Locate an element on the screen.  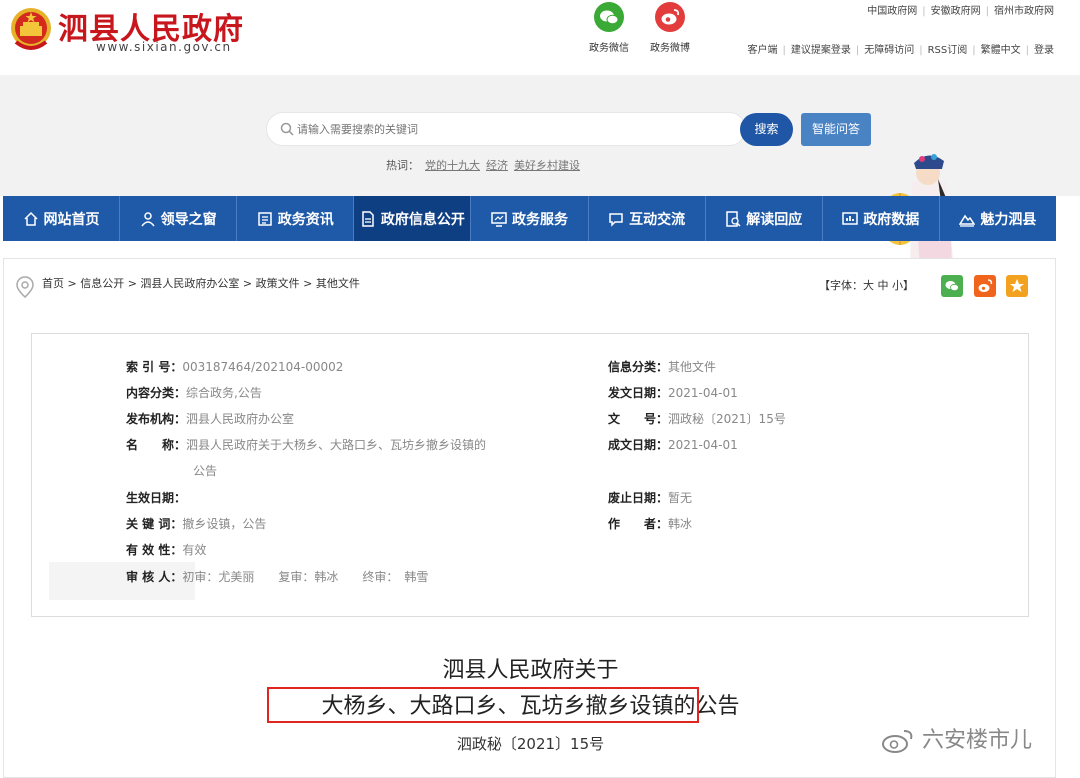
link-proposal-login: 建议提案登录 is located at coordinates (821, 50).